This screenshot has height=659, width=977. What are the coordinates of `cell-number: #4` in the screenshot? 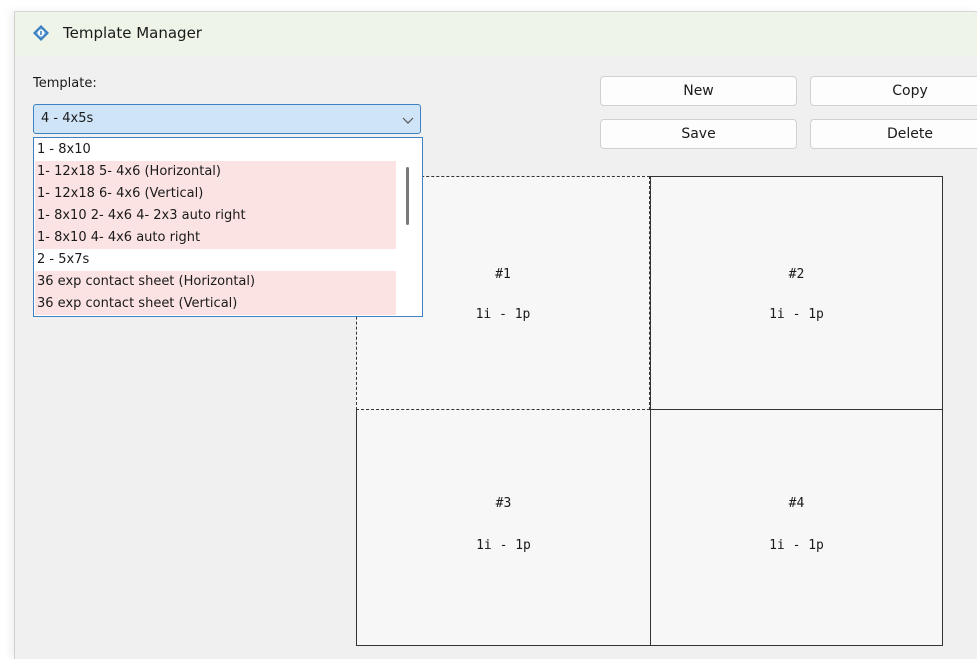 It's located at (796, 503).